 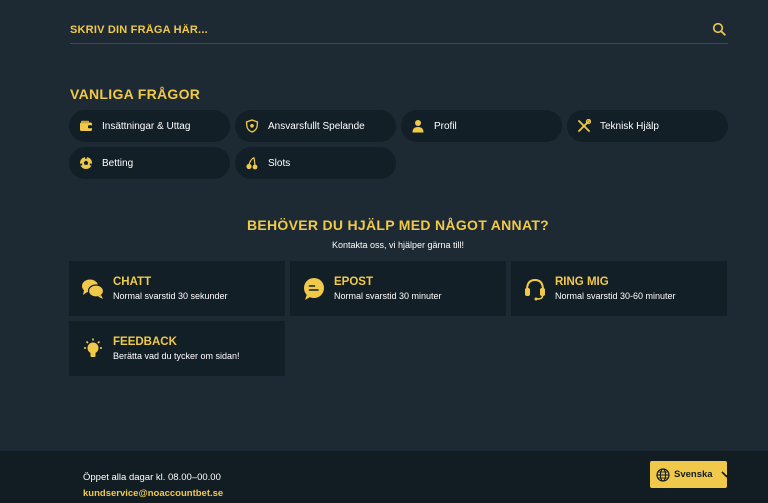 I want to click on faq-category-label: Ansvarsfullt Spelande, so click(x=316, y=126).